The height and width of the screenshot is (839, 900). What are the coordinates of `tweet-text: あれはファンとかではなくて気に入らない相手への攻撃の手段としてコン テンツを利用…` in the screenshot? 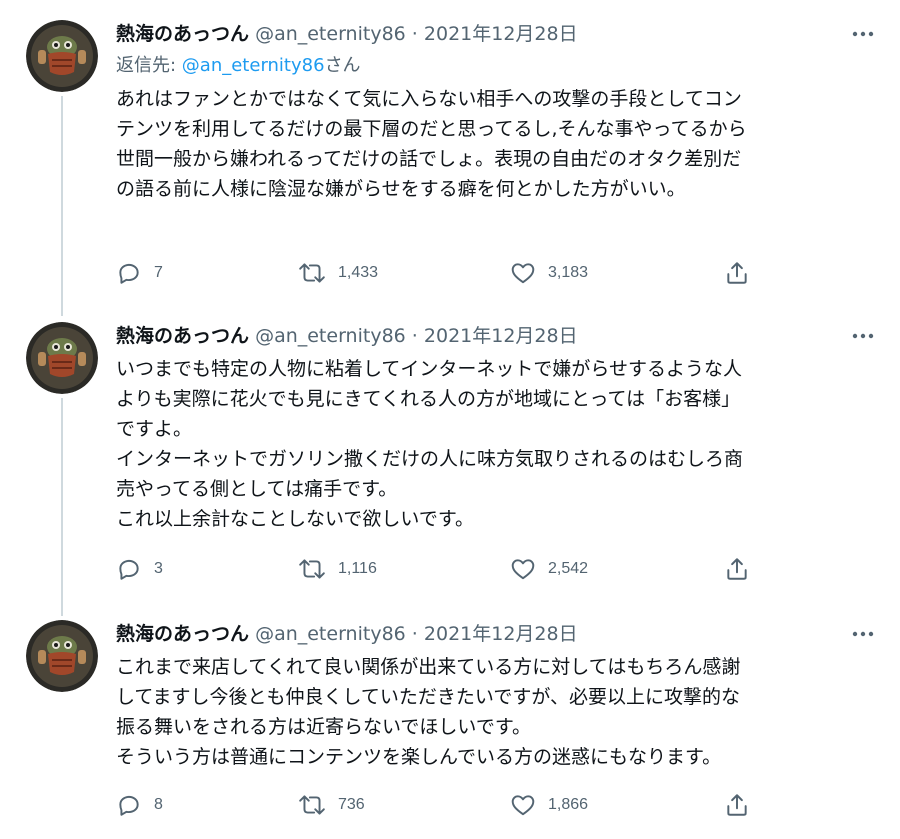 It's located at (496, 144).